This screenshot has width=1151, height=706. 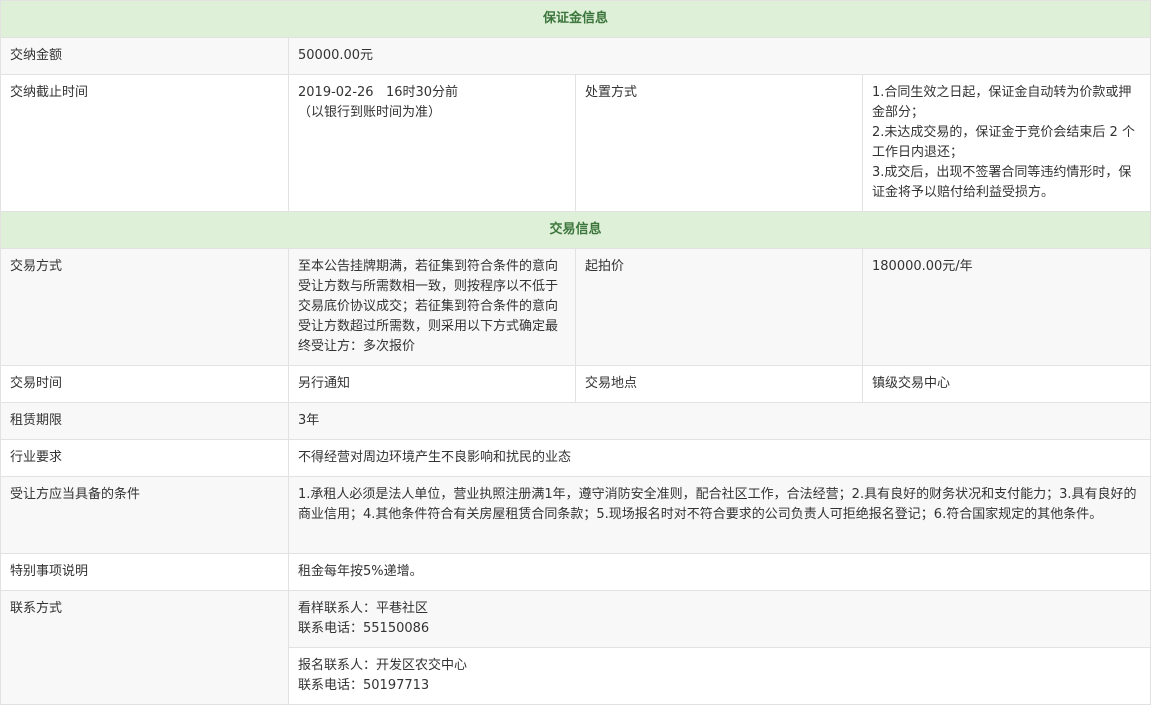 What do you see at coordinates (144, 421) in the screenshot?
I see `lease-term-label: 租赁期限` at bounding box center [144, 421].